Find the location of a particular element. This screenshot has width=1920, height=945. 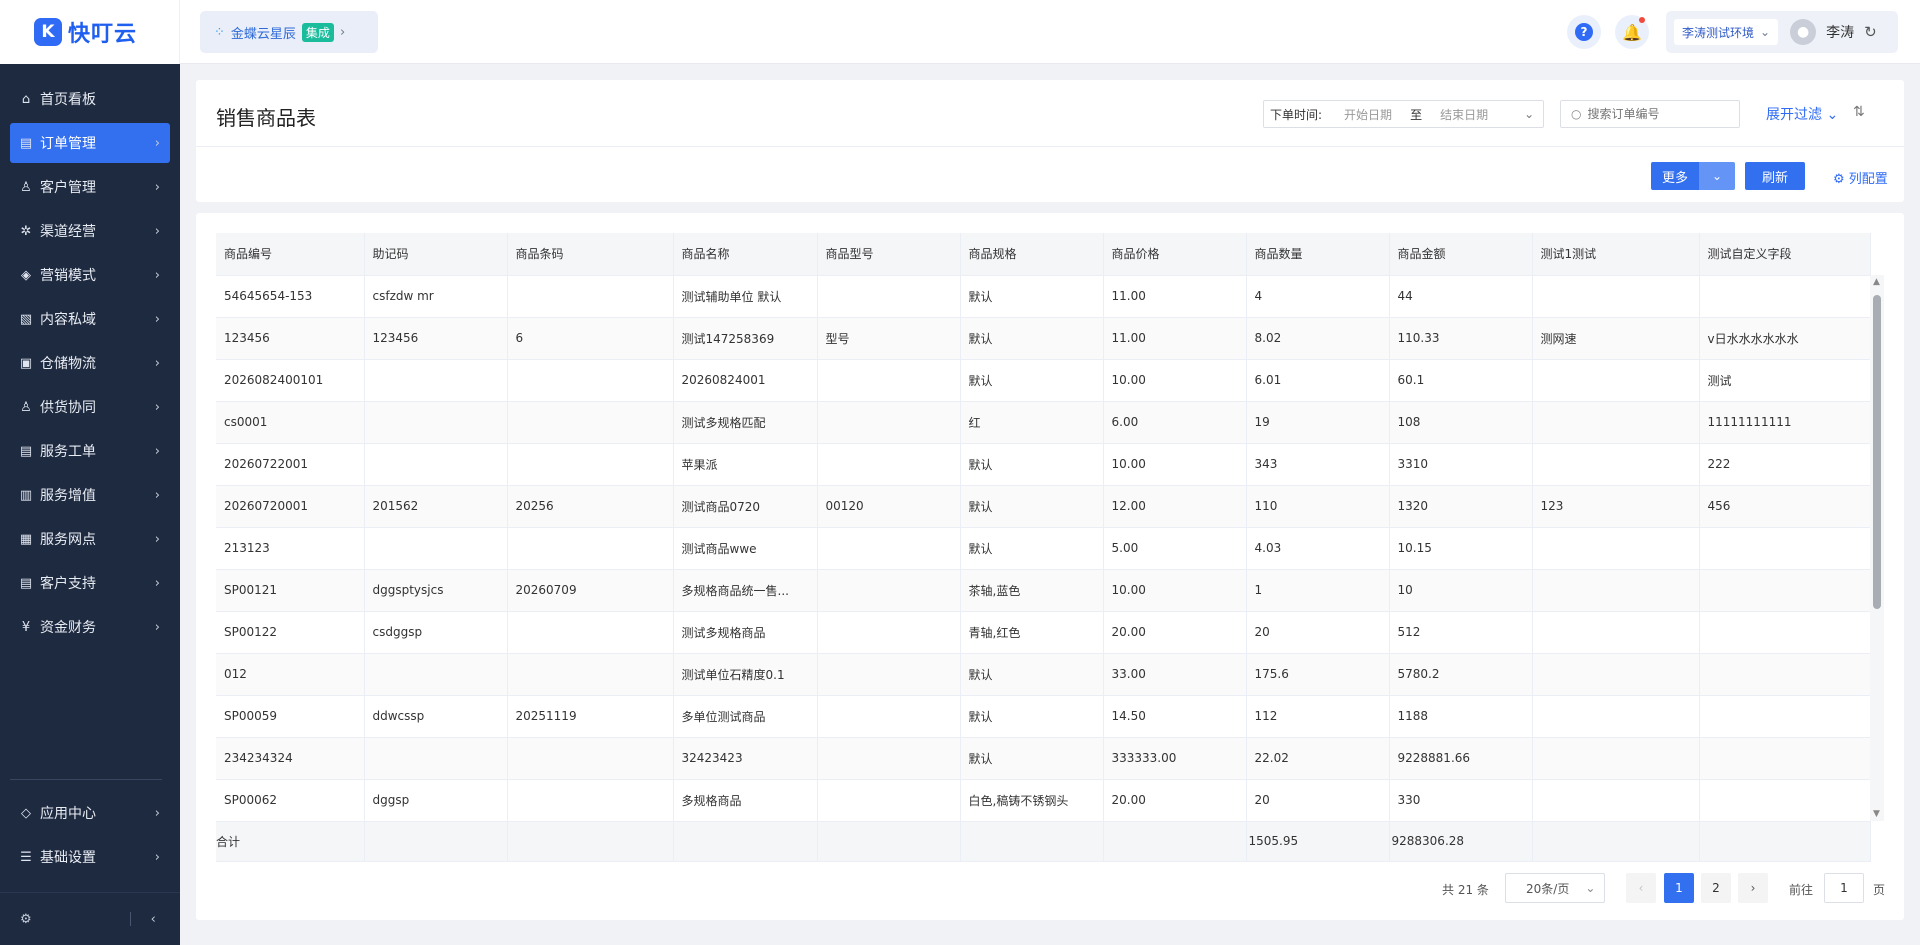

expand-filter-link: 展开过滤 ⌄ is located at coordinates (1802, 114).